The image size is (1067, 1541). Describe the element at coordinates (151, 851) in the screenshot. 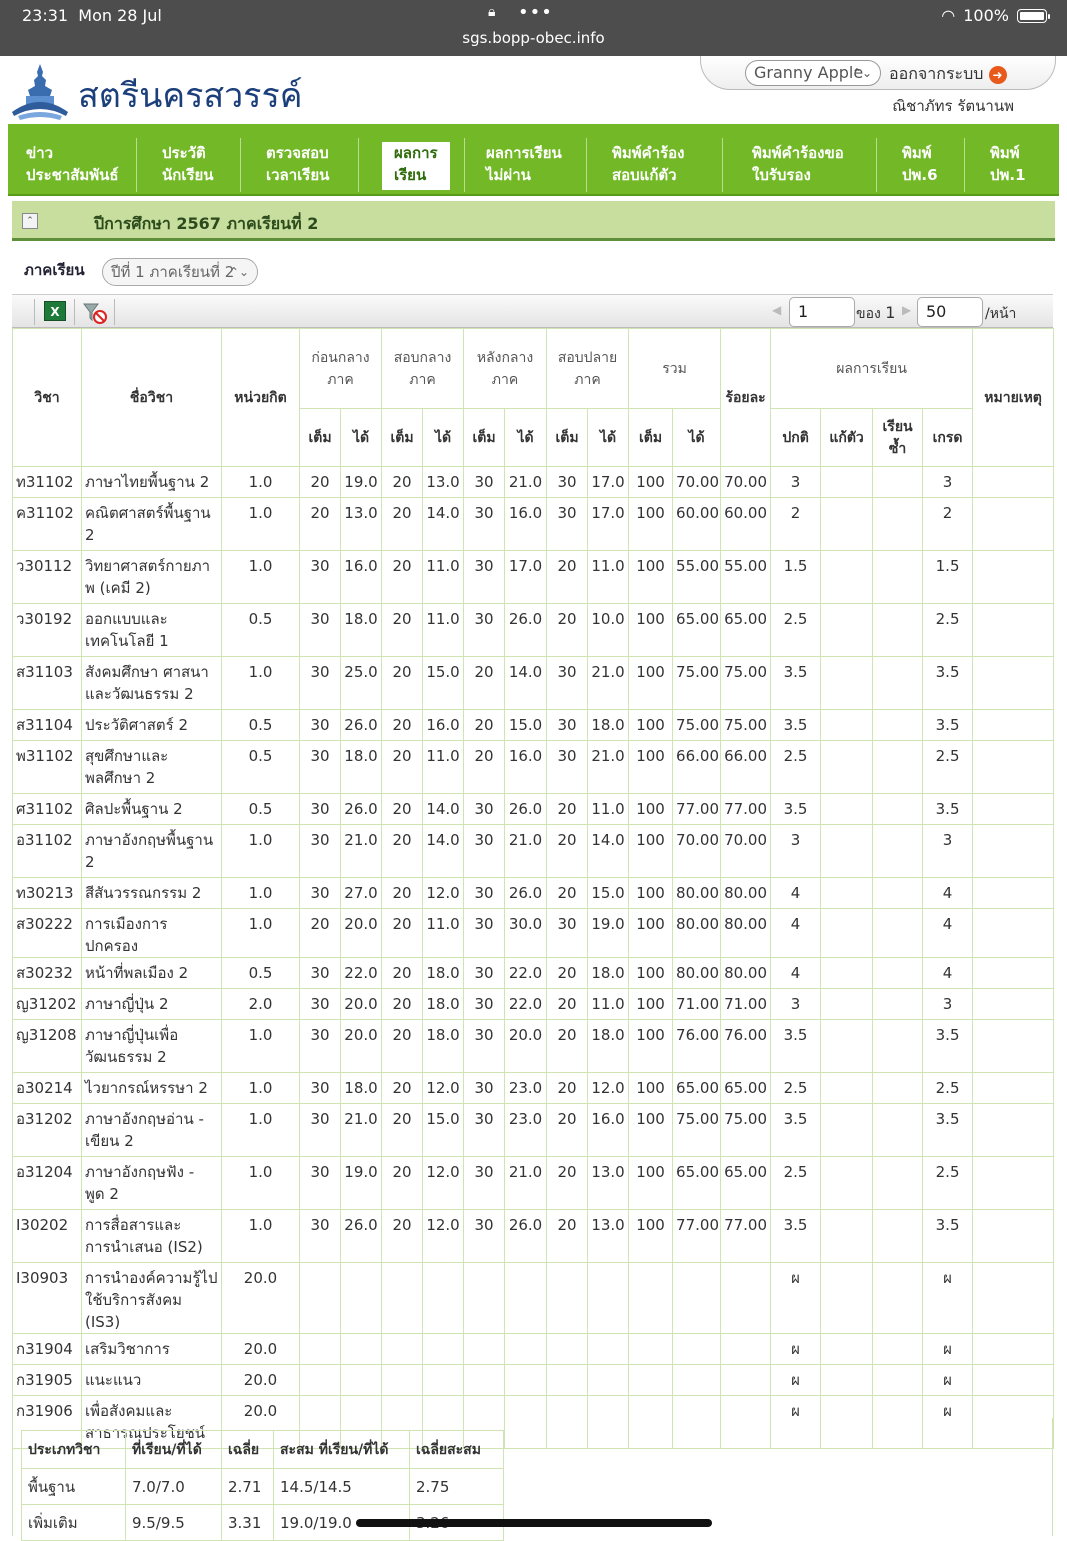

I see `cell-name: ภาษาอังกฤษพื้นฐาน 2` at that location.